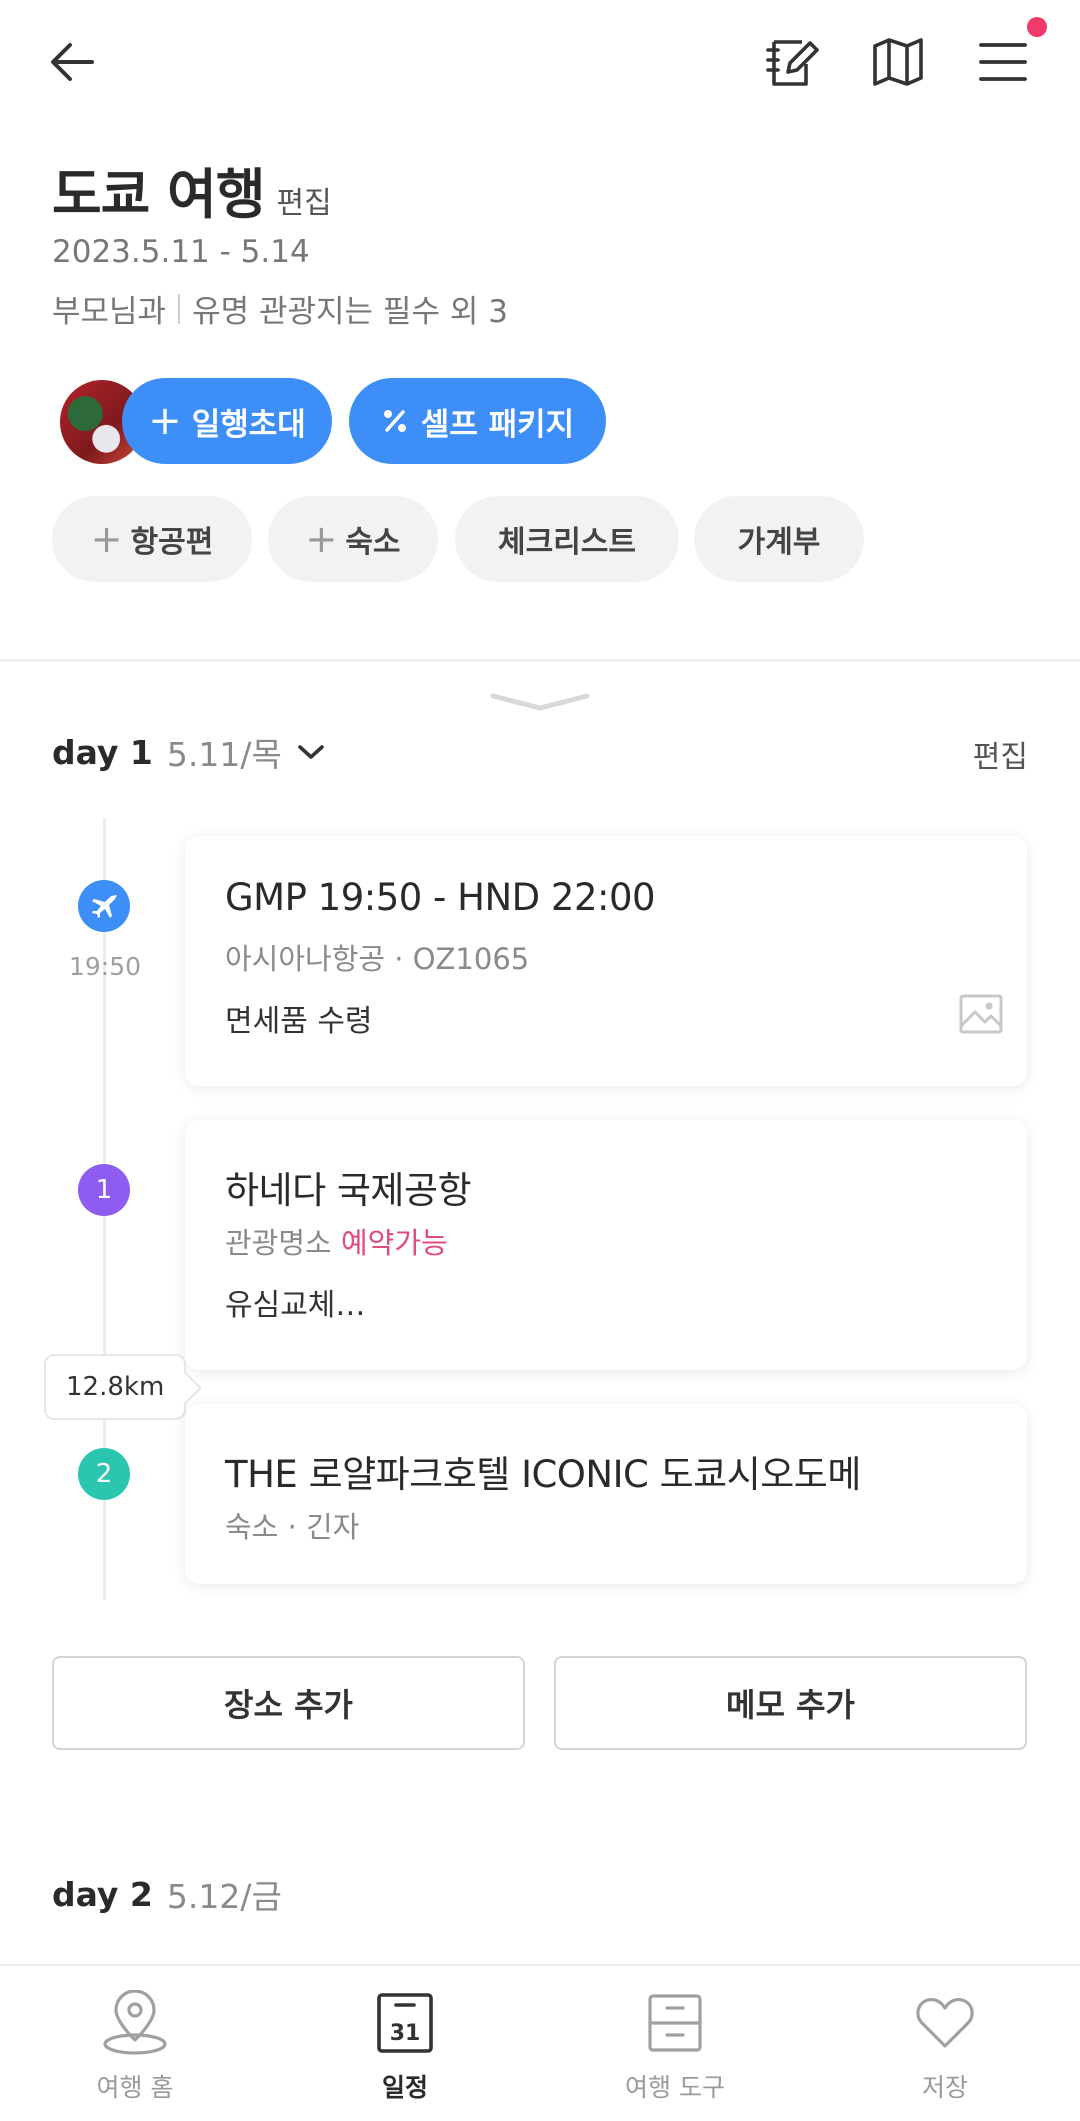 The width and height of the screenshot is (1080, 2121). Describe the element at coordinates (675, 2023) in the screenshot. I see `toolbox-icon` at that location.